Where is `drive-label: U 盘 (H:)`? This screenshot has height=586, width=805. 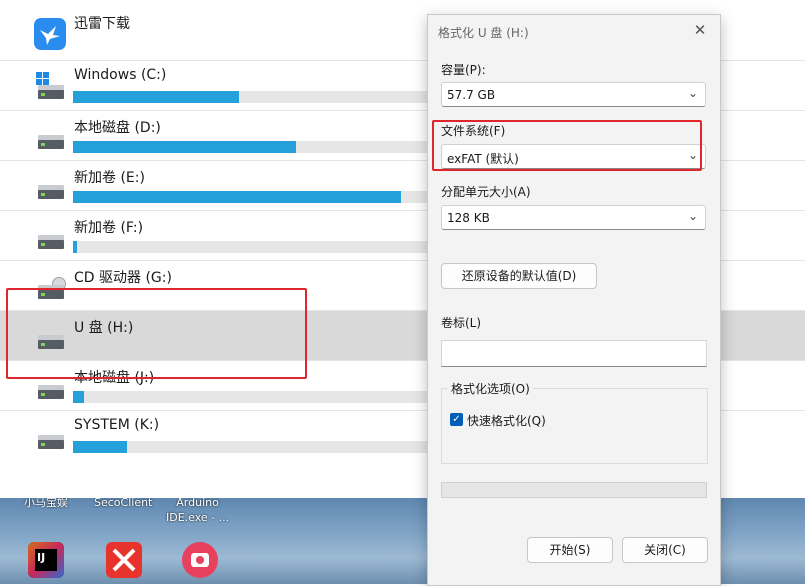 drive-label: U 盘 (H:) is located at coordinates (104, 328).